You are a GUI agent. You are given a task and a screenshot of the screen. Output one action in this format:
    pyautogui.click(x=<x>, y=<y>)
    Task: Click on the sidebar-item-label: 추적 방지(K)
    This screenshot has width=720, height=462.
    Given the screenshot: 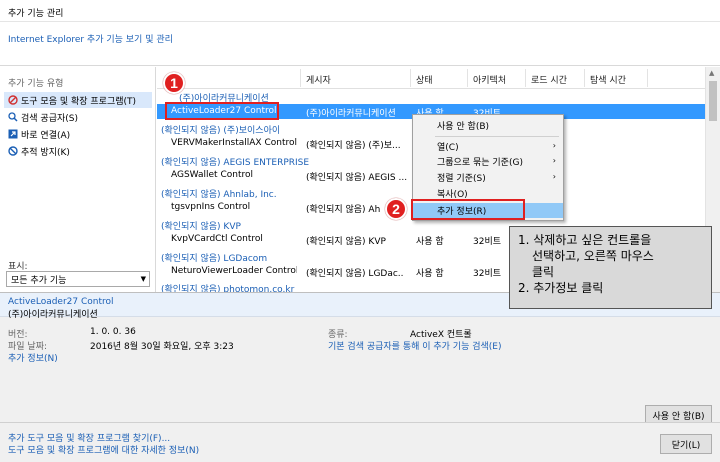 What is the action you would take?
    pyautogui.click(x=45, y=152)
    